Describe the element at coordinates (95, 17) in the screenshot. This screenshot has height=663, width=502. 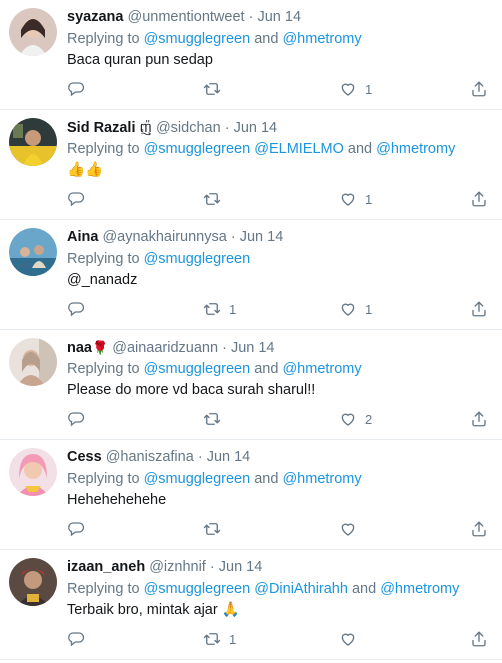
I see `display-name: syazana` at that location.